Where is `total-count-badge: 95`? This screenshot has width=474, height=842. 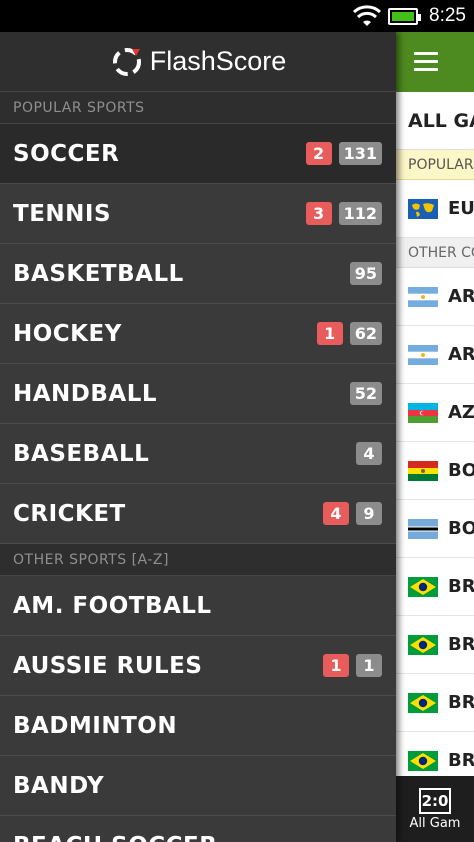 total-count-badge: 95 is located at coordinates (365, 273).